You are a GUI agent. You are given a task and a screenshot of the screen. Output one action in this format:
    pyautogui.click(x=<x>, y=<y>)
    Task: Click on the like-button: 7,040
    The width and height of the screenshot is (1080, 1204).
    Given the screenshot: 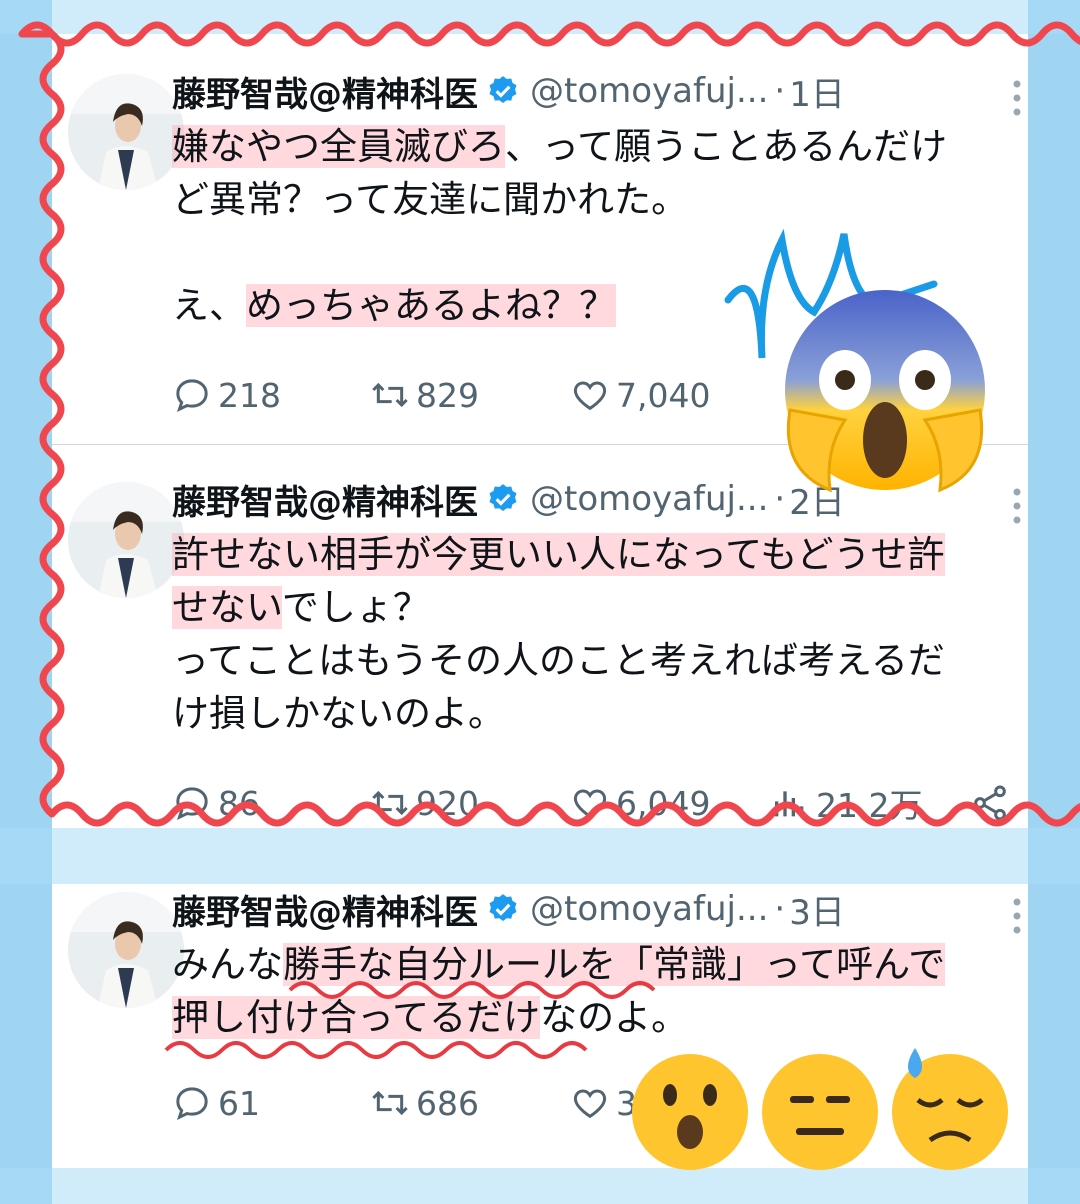 What is the action you would take?
    pyautogui.click(x=670, y=395)
    